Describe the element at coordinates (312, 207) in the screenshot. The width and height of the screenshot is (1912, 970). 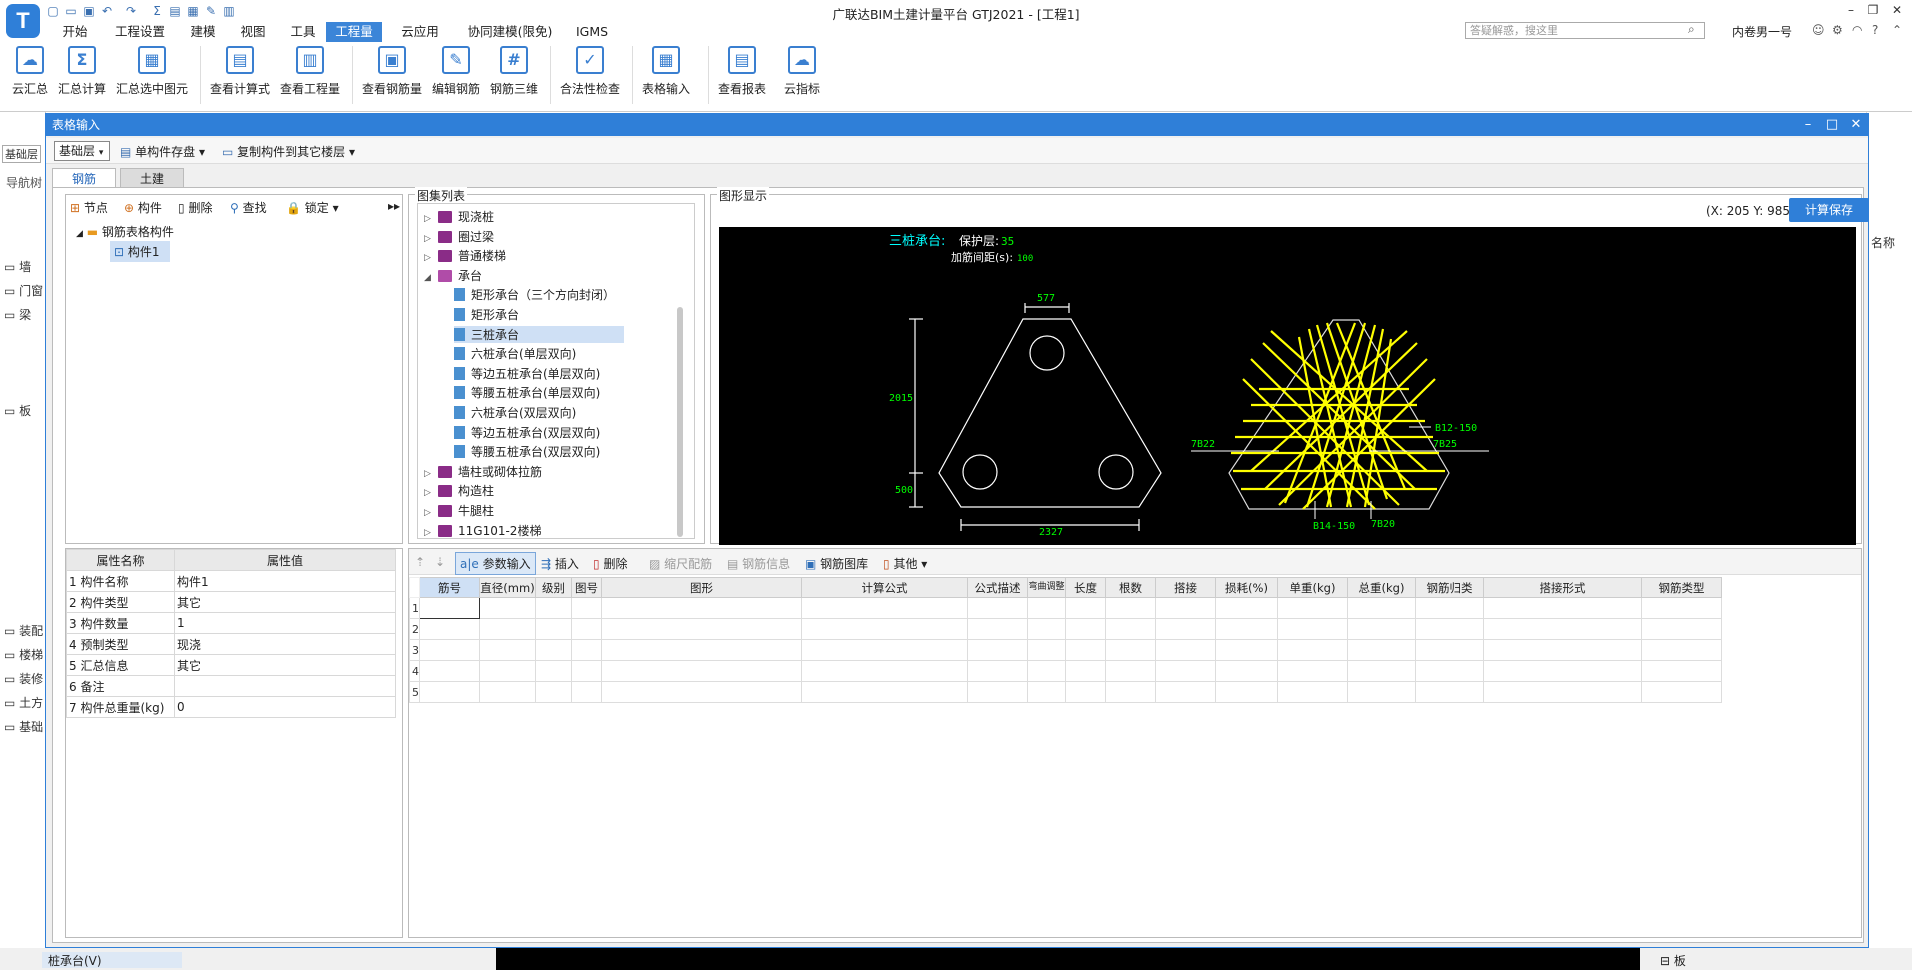
I see `lock-button: 🔒 锁定 ▾` at that location.